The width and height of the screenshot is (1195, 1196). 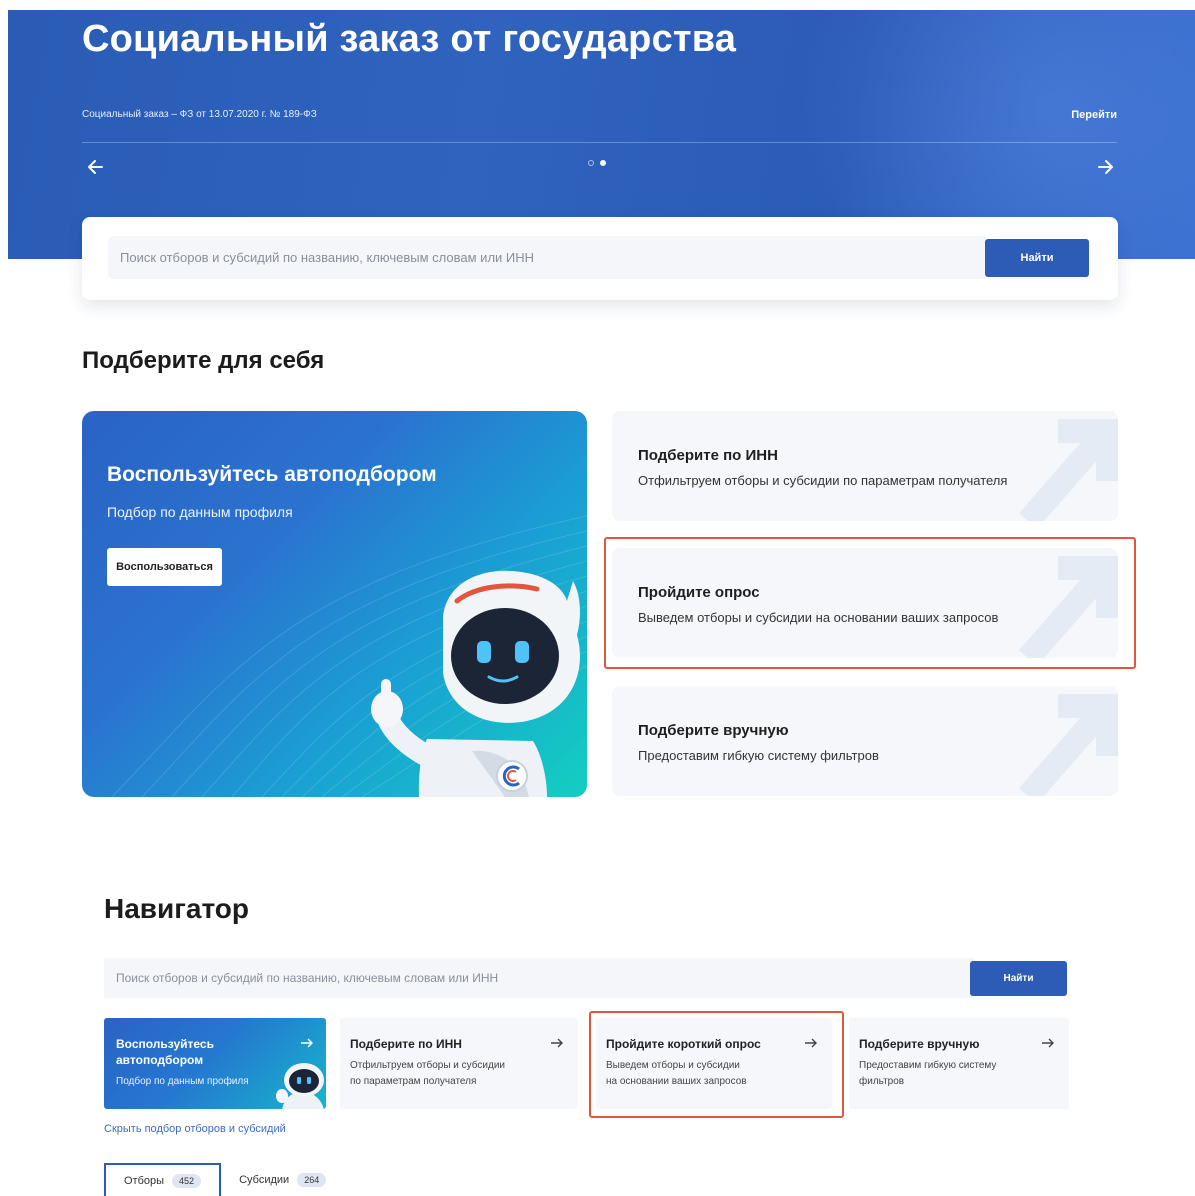 I want to click on navigator-title: Навигатор, so click(x=177, y=908).